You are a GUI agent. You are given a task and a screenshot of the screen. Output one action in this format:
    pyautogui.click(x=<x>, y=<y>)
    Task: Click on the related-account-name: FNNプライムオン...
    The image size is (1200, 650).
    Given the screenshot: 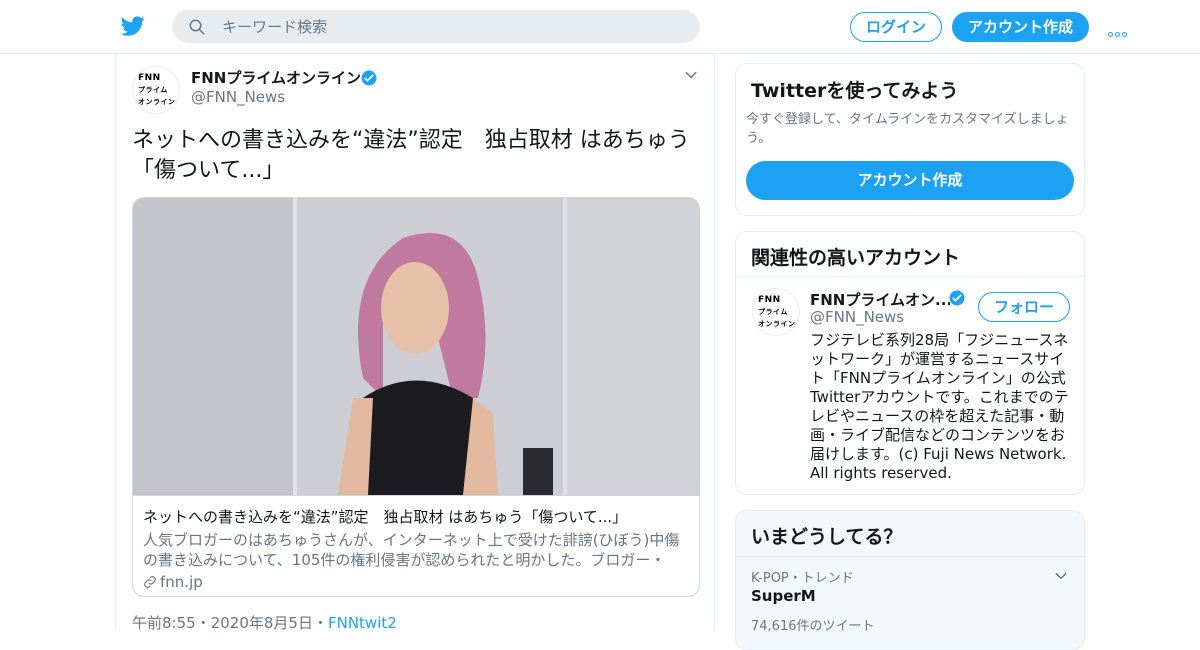 What is the action you would take?
    pyautogui.click(x=880, y=299)
    